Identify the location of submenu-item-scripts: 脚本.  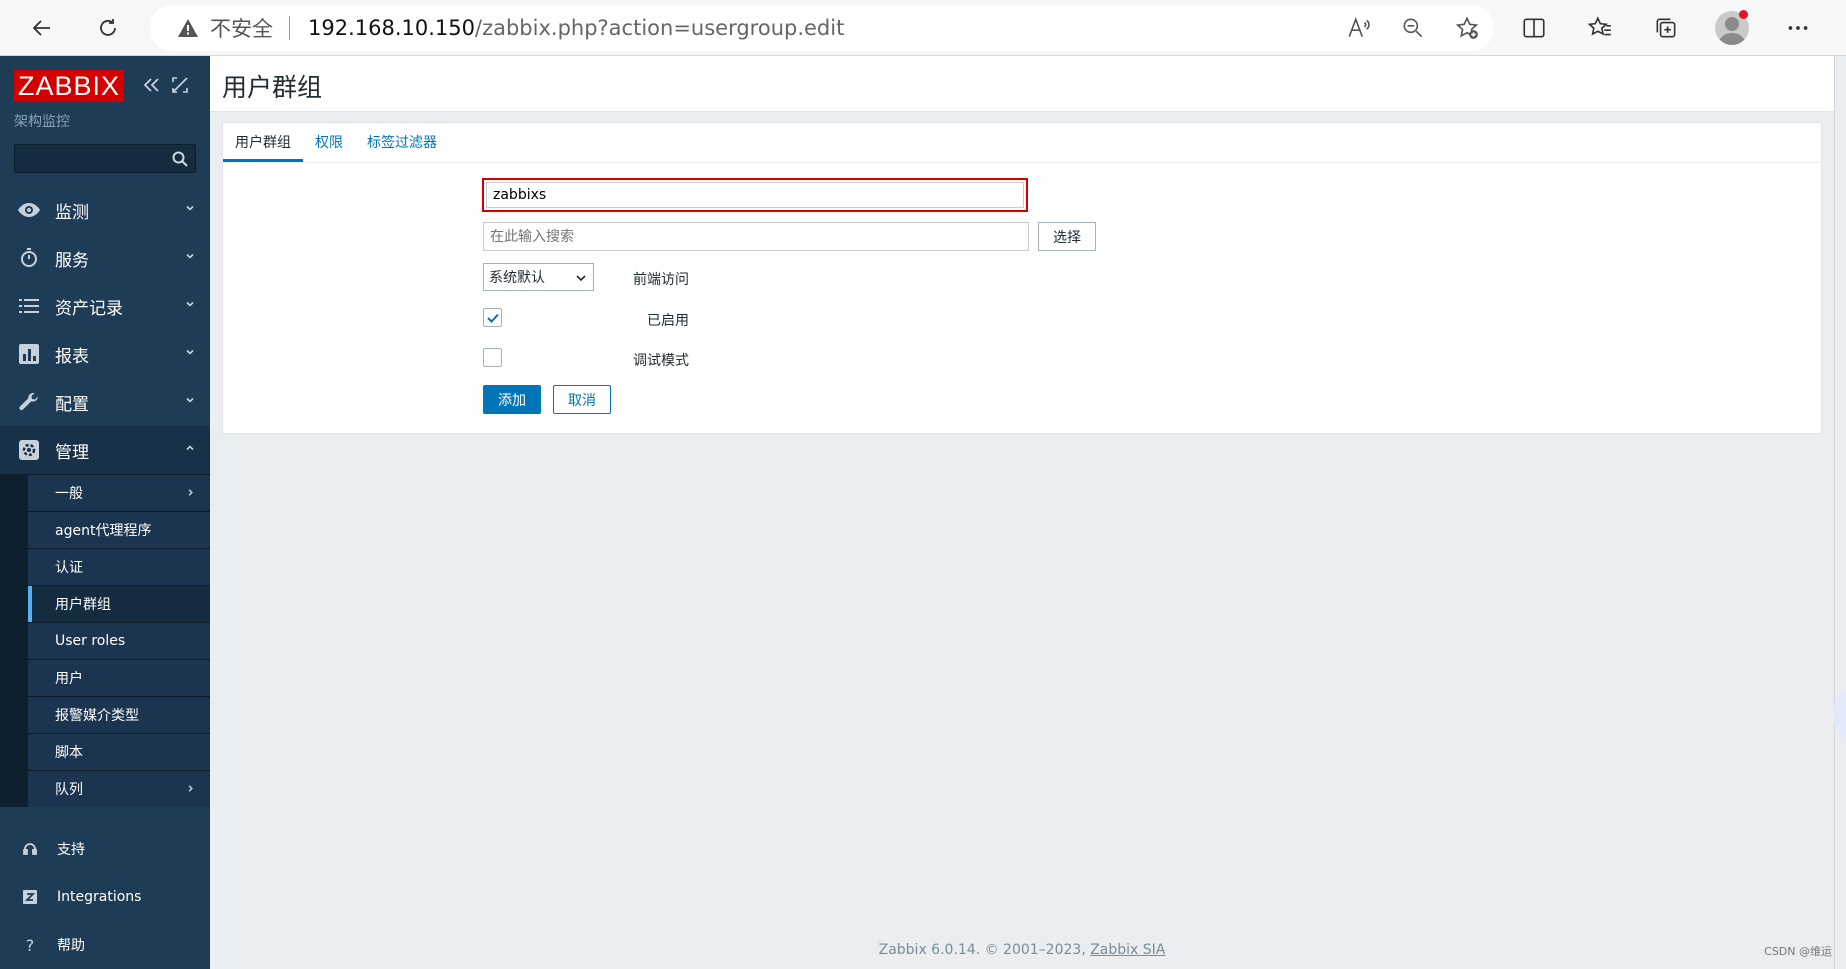
(119, 751).